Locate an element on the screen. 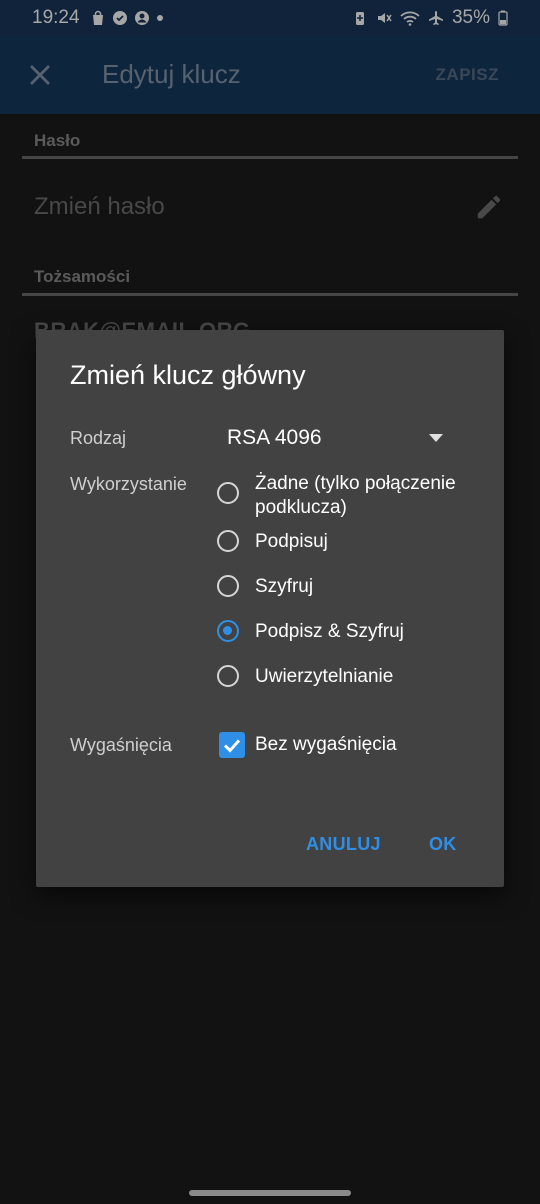 The width and height of the screenshot is (540, 1204). usage-label: Wykorzystanie is located at coordinates (128, 484).